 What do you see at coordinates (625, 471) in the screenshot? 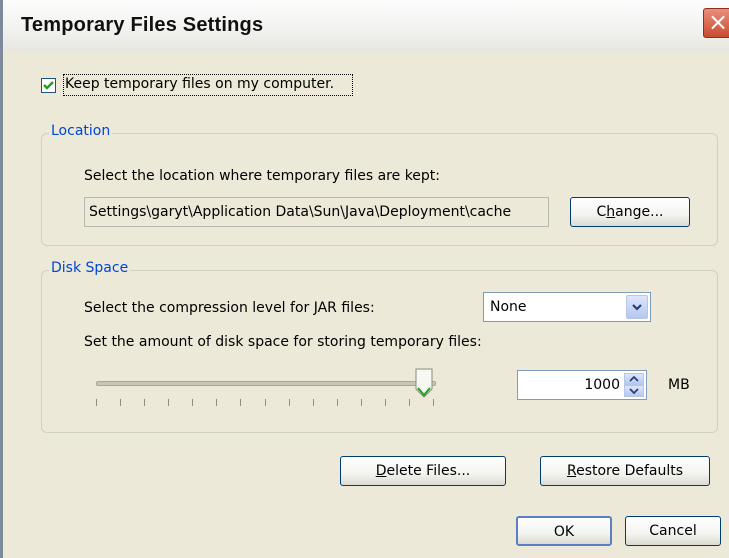
I see `restore-defaults-button: Restore Defaults` at bounding box center [625, 471].